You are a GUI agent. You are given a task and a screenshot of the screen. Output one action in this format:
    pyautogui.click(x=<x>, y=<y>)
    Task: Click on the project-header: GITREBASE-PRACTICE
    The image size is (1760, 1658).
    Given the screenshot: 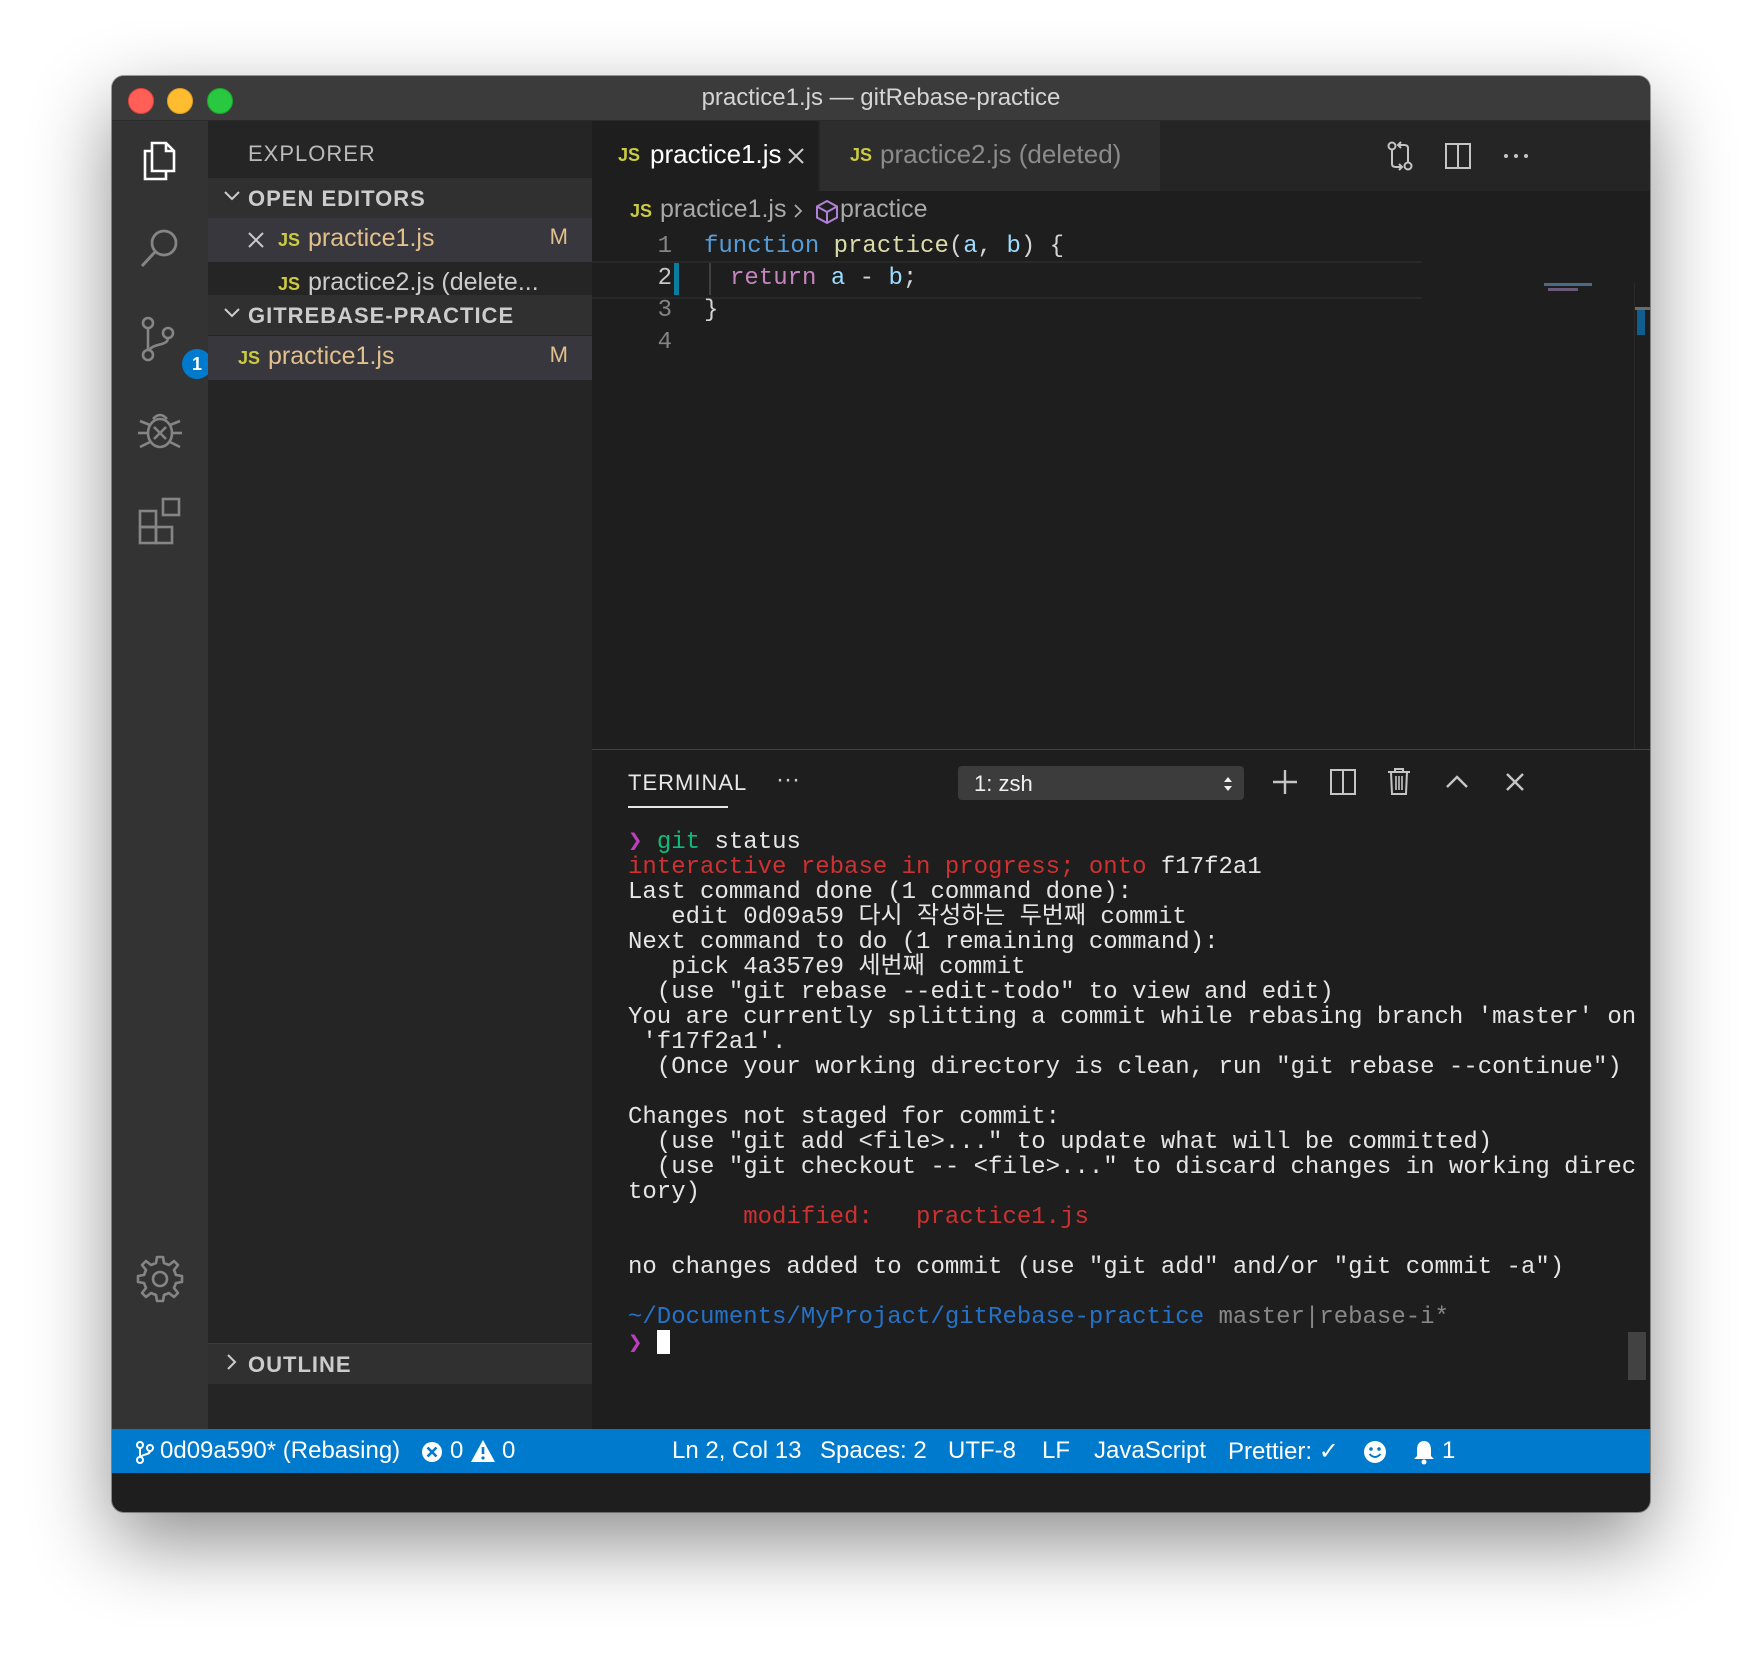 What is the action you would take?
    pyautogui.click(x=381, y=315)
    